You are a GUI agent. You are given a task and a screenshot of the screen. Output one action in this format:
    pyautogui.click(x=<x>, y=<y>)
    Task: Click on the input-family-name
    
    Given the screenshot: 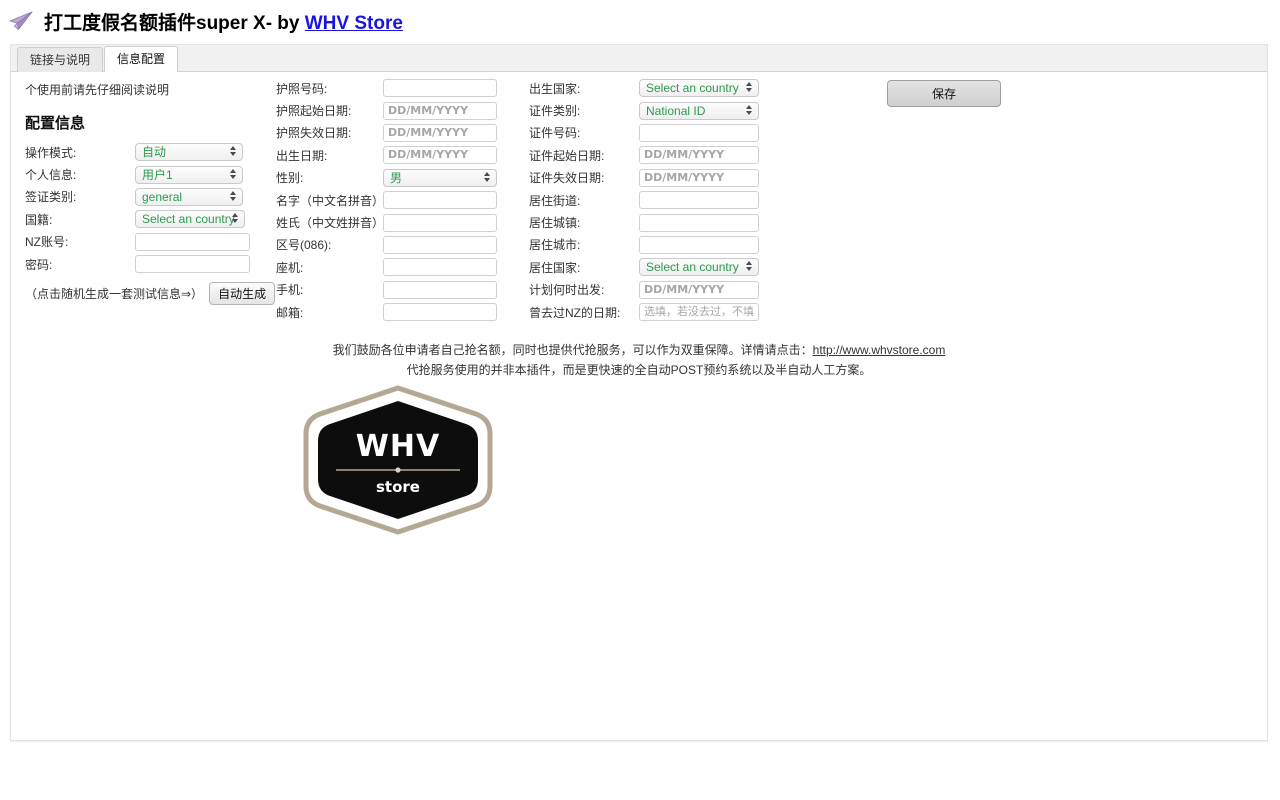 What is the action you would take?
    pyautogui.click(x=440, y=222)
    